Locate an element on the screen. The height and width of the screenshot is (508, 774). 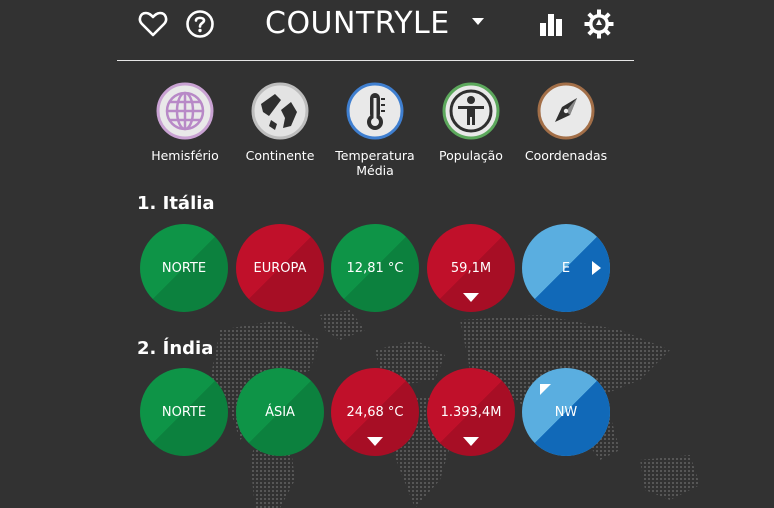
category-temperature: Temperatura Média is located at coordinates (375, 130).